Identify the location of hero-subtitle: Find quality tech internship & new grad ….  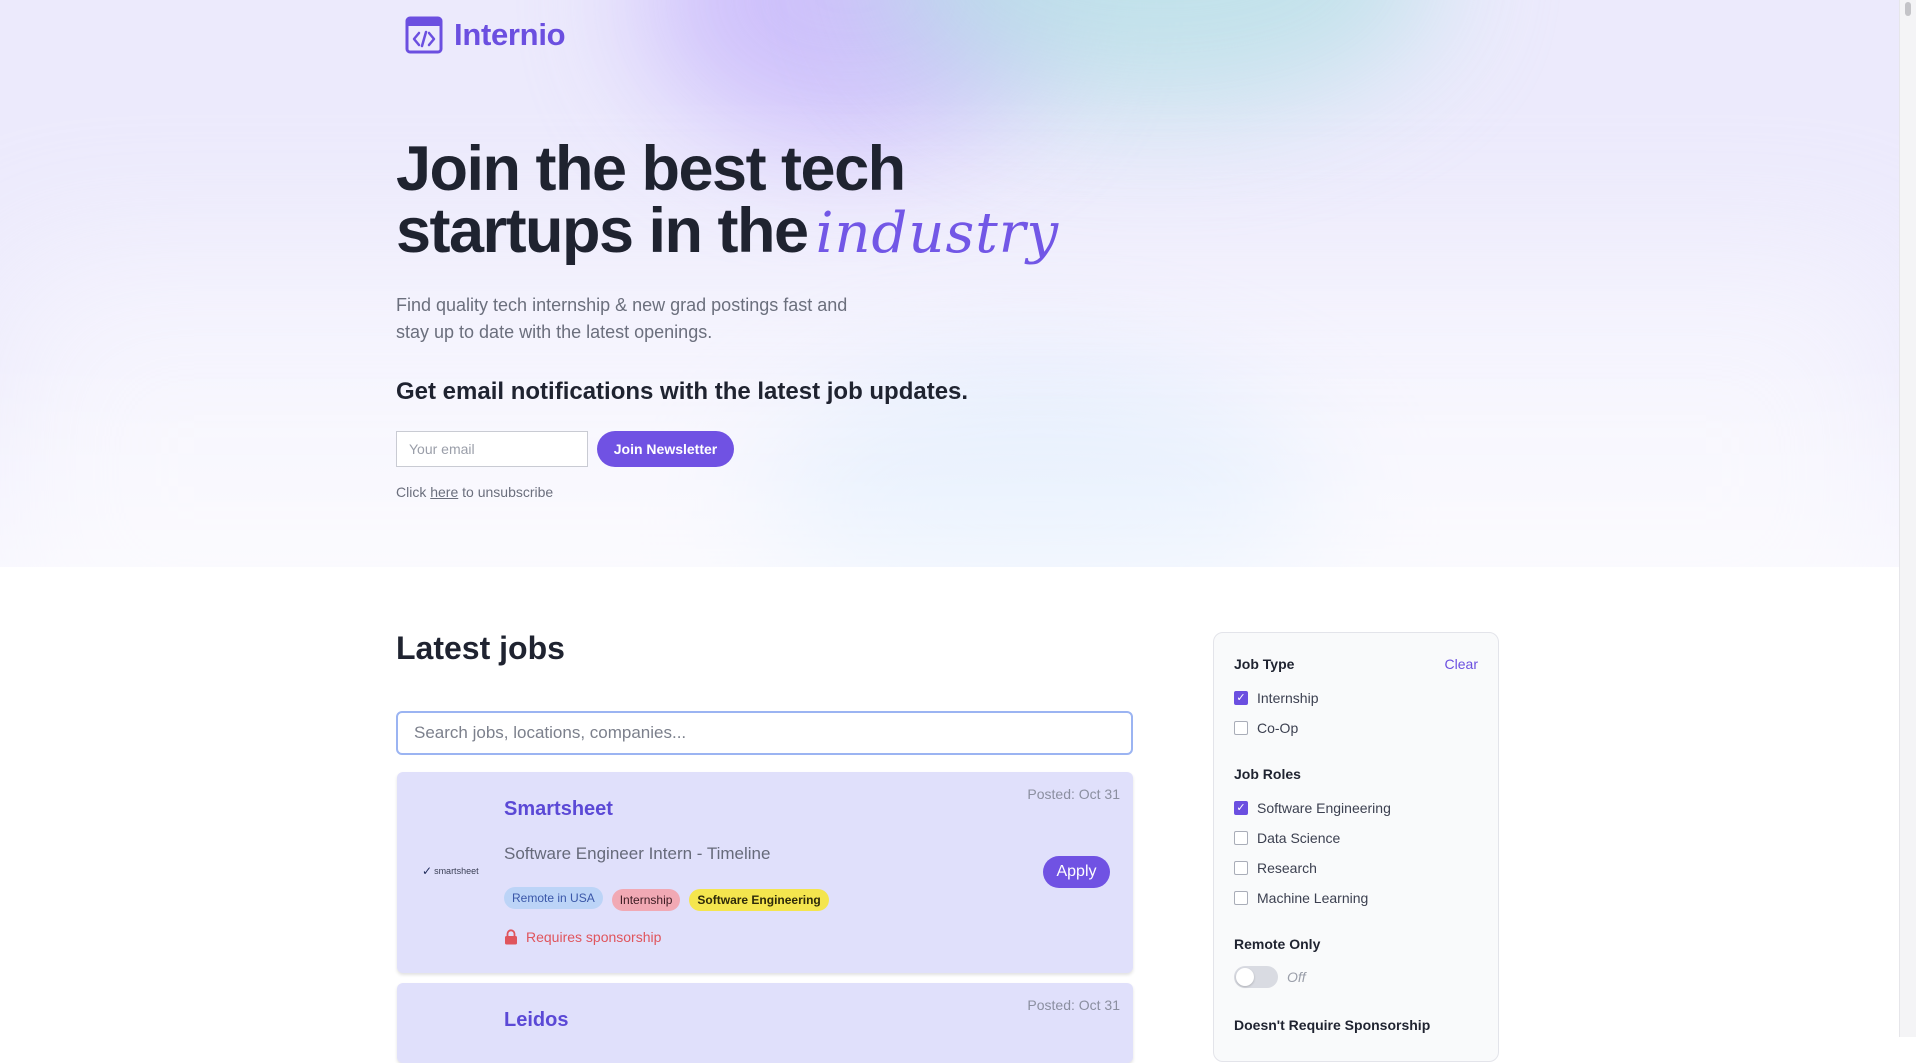
(622, 318).